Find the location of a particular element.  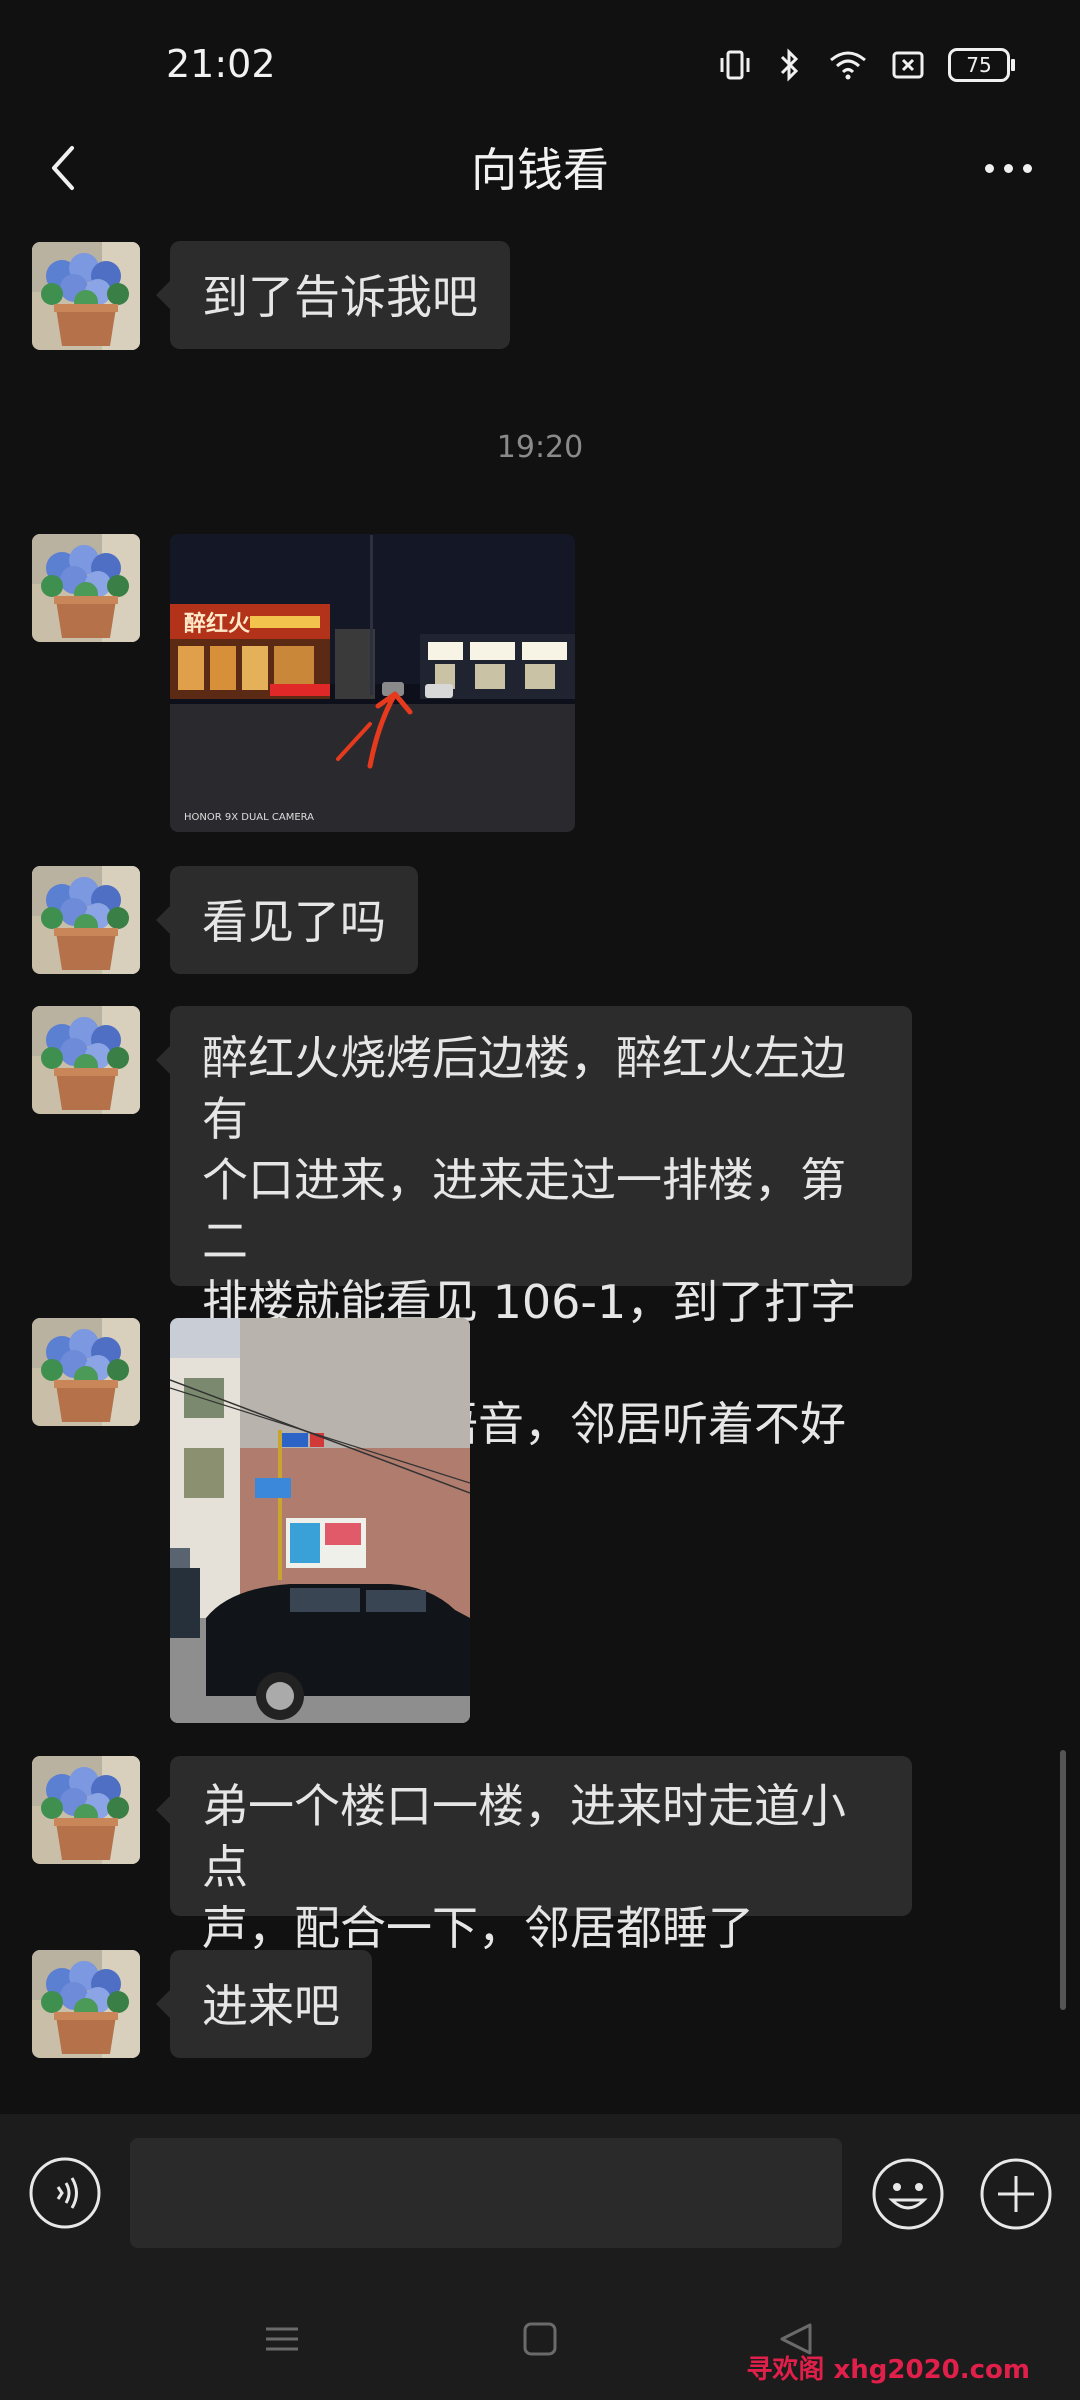

message-timestamp: 19:20 is located at coordinates (540, 447).